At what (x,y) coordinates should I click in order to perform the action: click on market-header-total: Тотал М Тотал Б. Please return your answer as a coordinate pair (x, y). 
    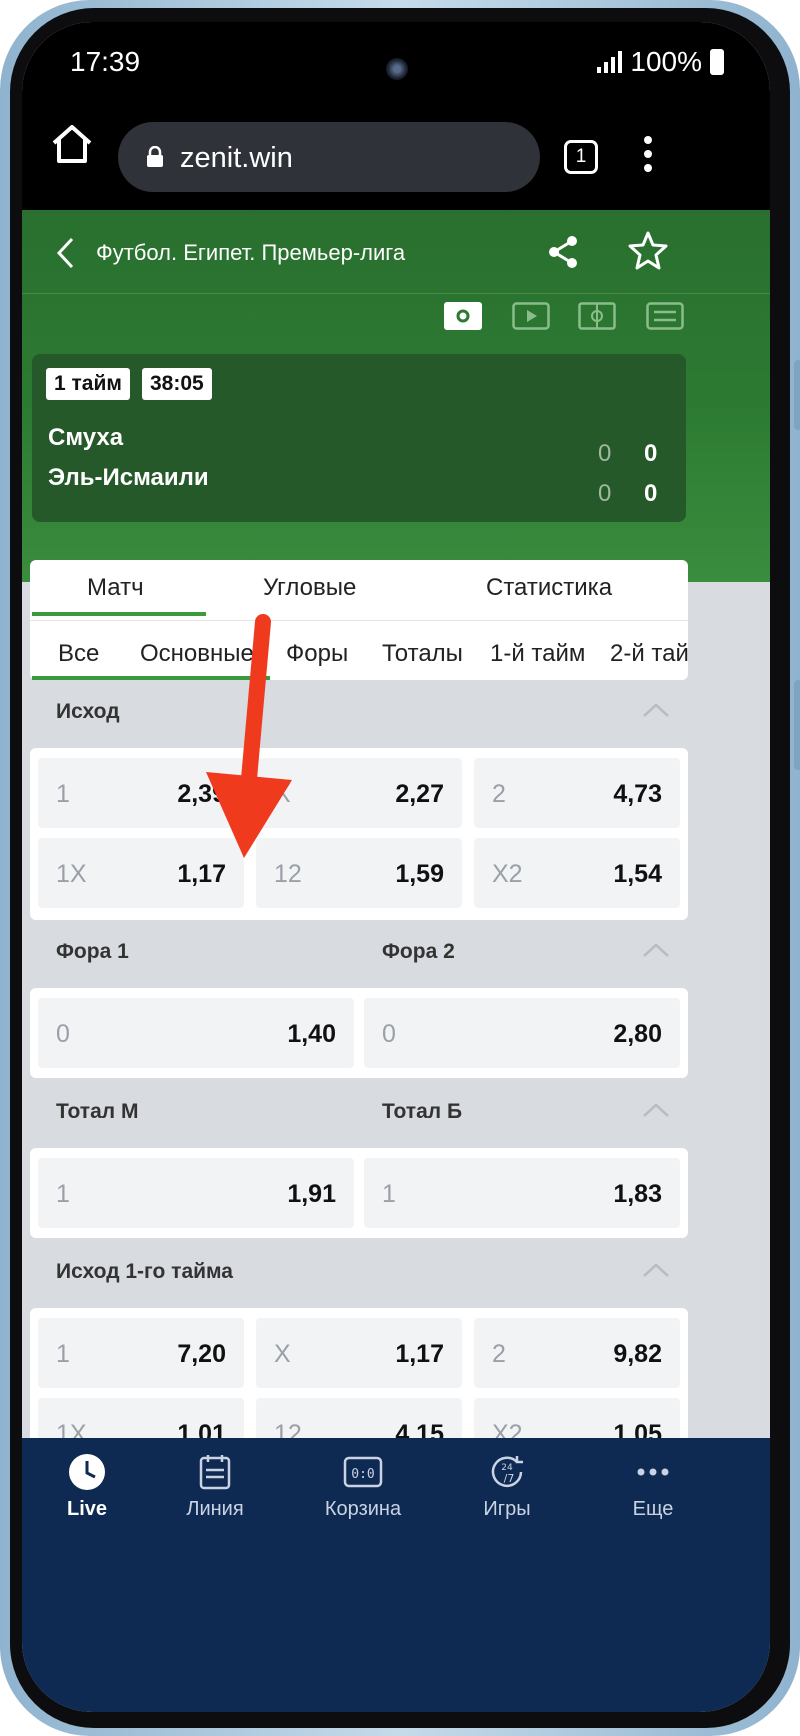
    Looking at the image, I should click on (359, 1114).